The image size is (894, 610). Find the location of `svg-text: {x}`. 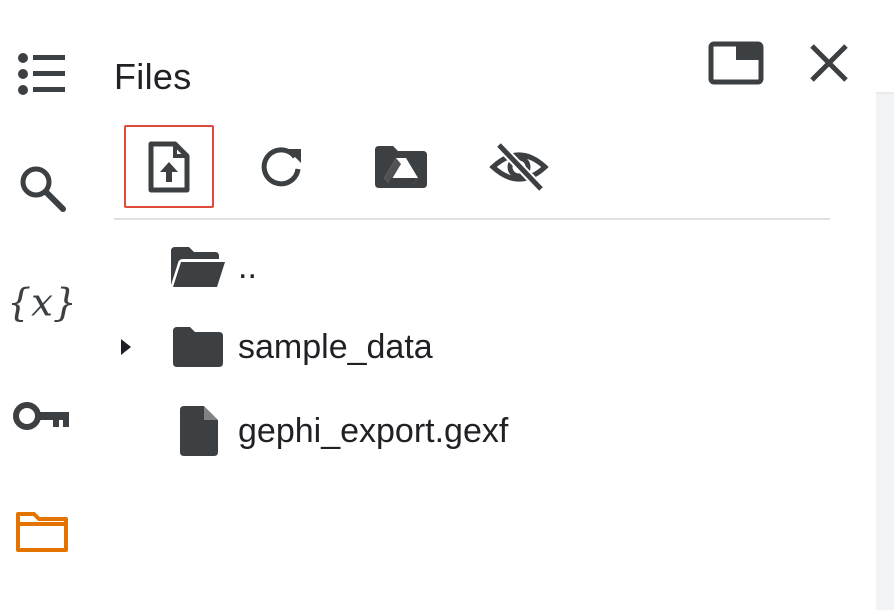

svg-text: {x} is located at coordinates (42, 303).